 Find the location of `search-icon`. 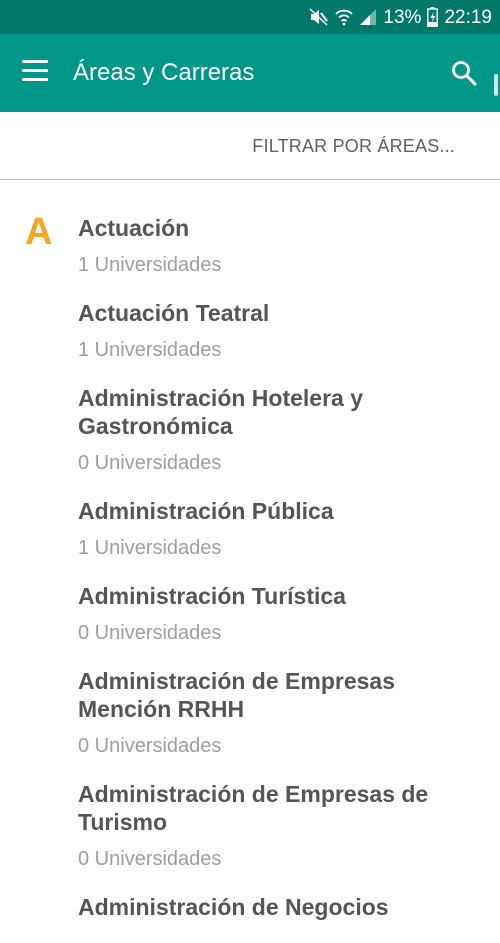

search-icon is located at coordinates (464, 73).